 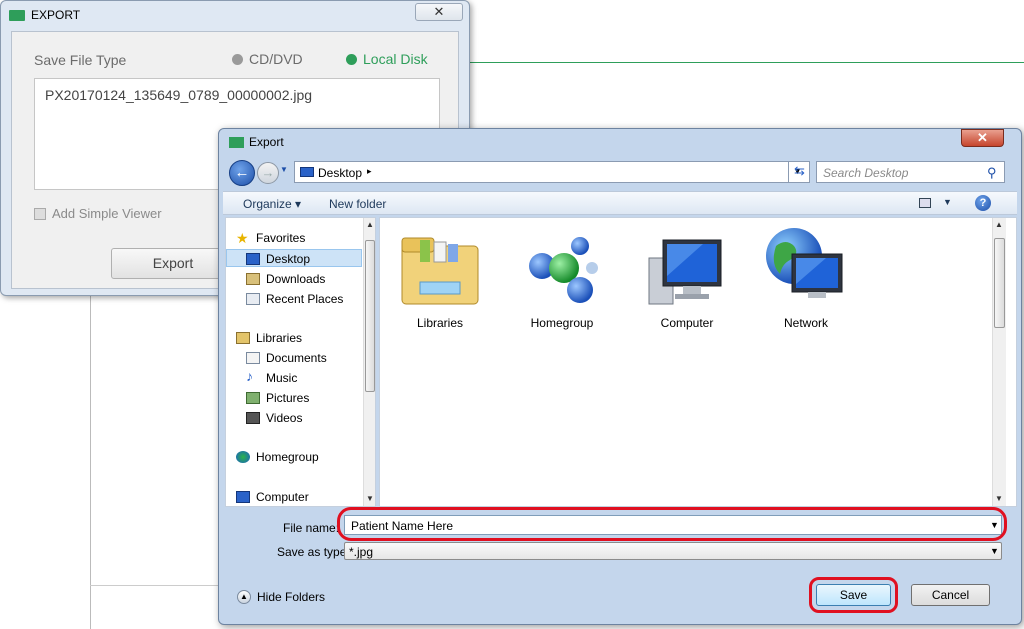 I want to click on nav-item-documents: Documents, so click(x=296, y=358).